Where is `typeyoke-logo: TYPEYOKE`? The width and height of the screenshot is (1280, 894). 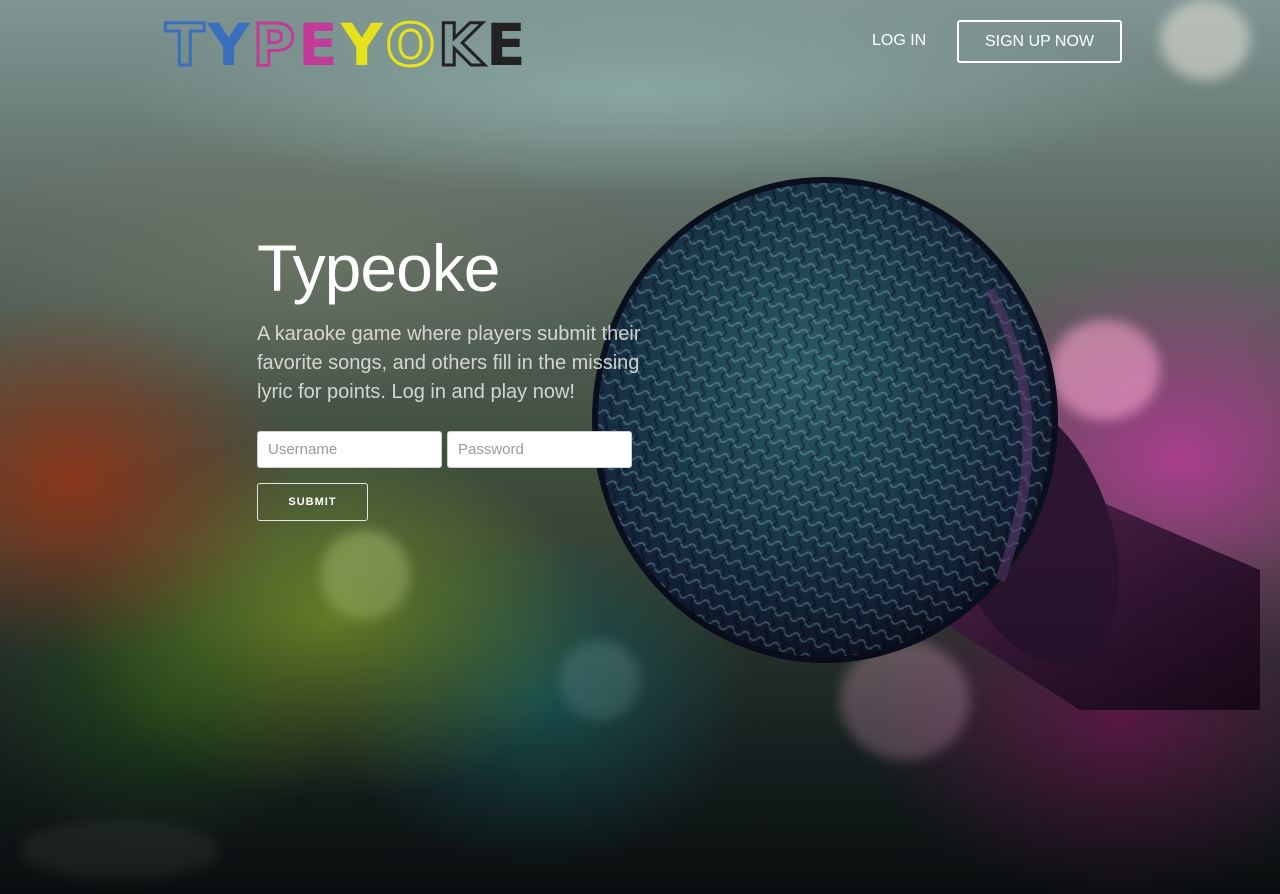
typeyoke-logo: TYPEYOKE is located at coordinates (345, 45).